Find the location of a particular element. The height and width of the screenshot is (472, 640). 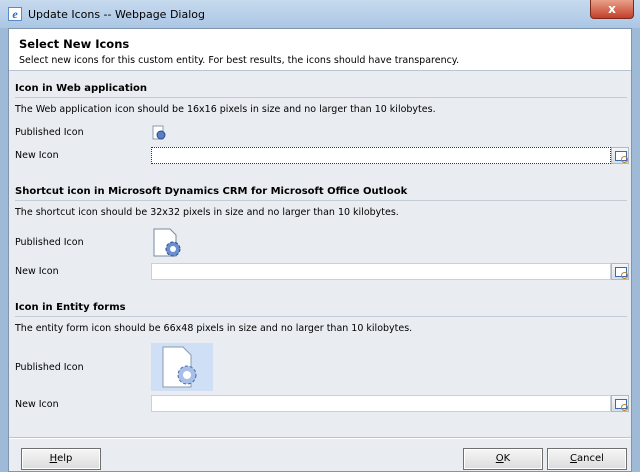

ok-button: OK is located at coordinates (503, 459).